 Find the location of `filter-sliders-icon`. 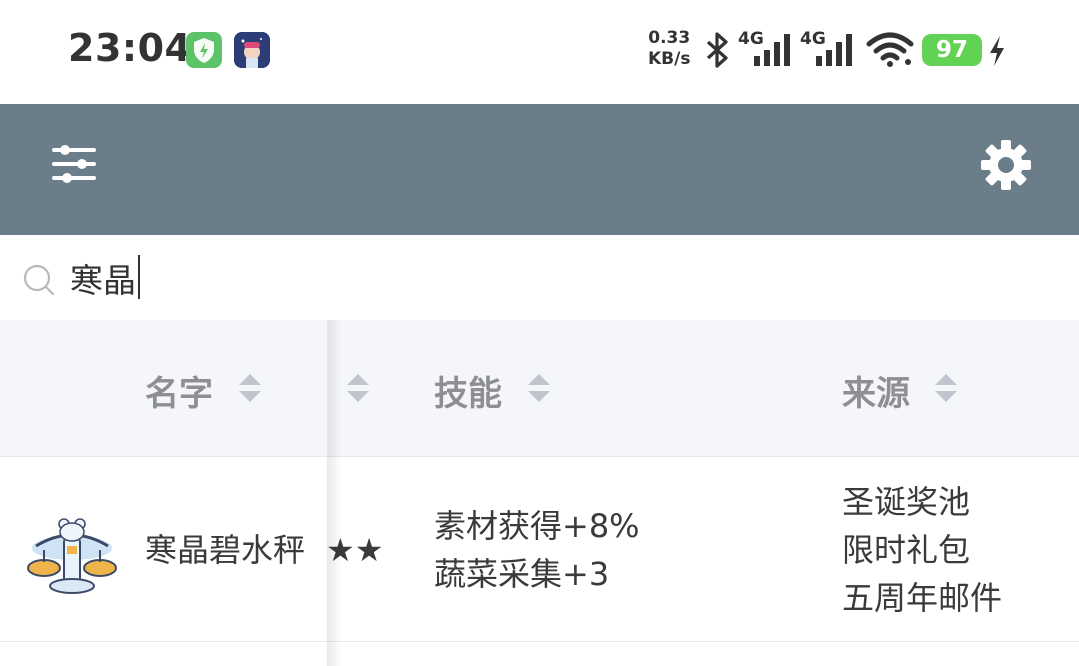

filter-sliders-icon is located at coordinates (74, 164).